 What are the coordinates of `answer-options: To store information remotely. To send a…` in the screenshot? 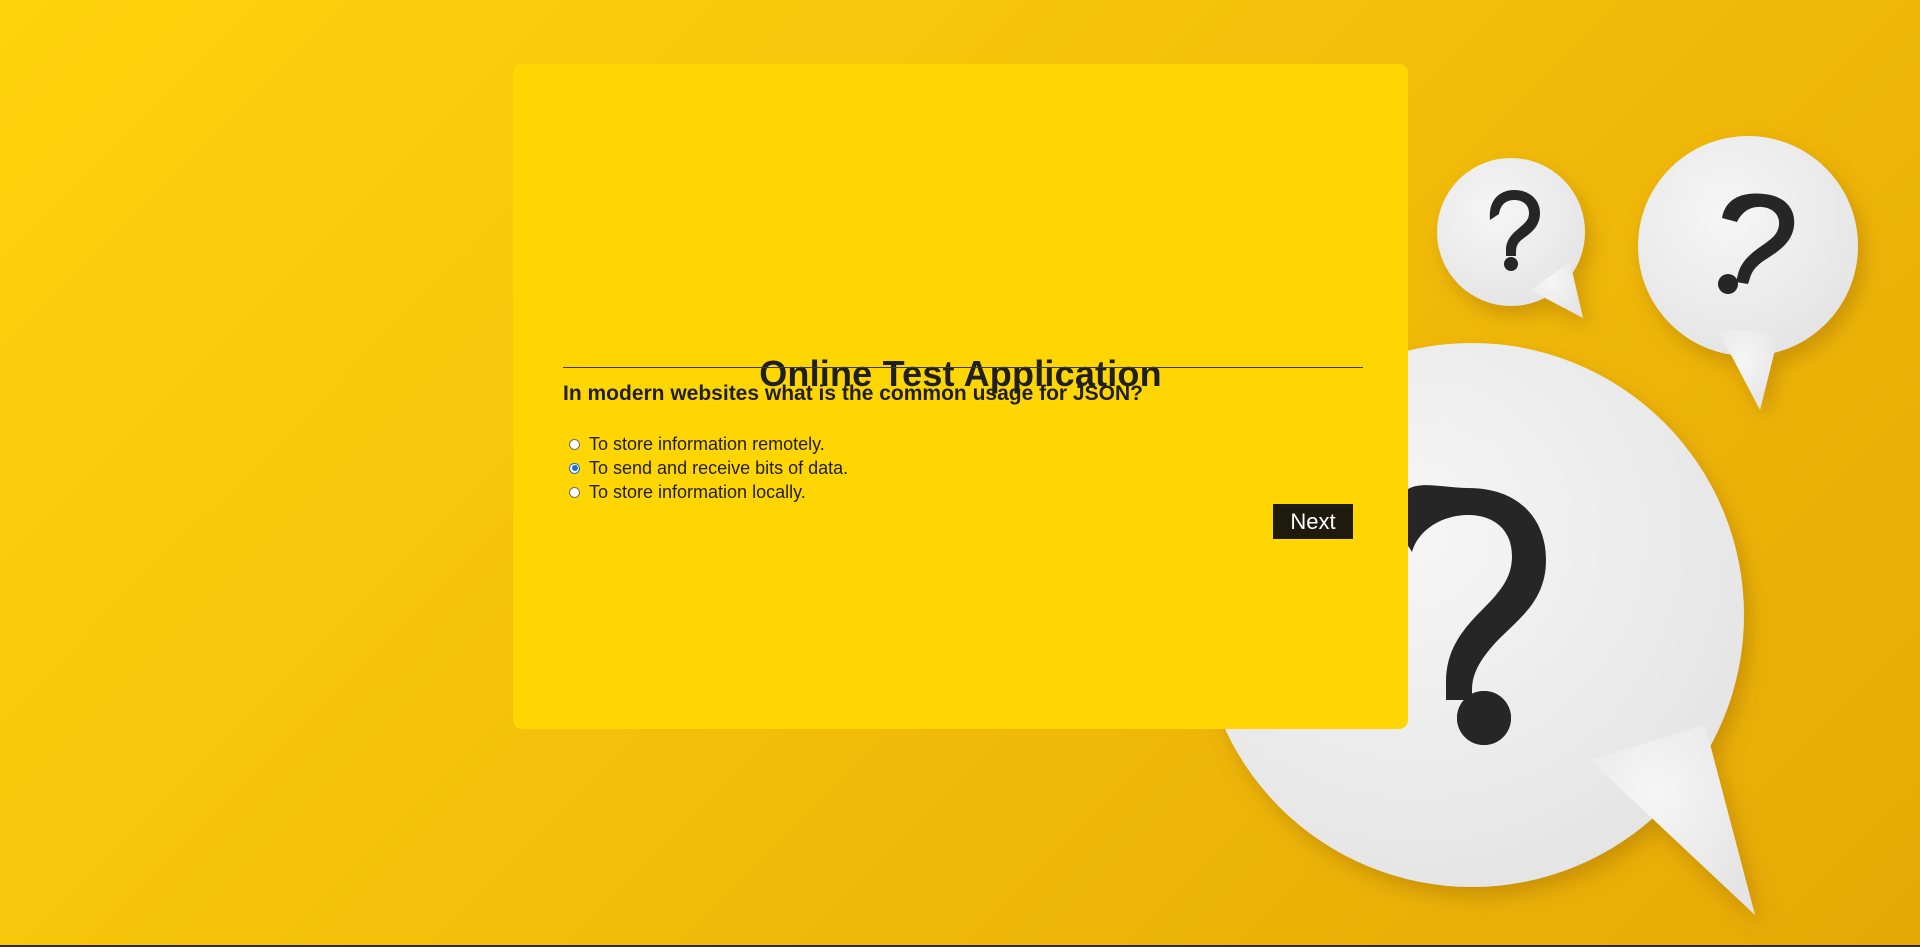 It's located at (708, 468).